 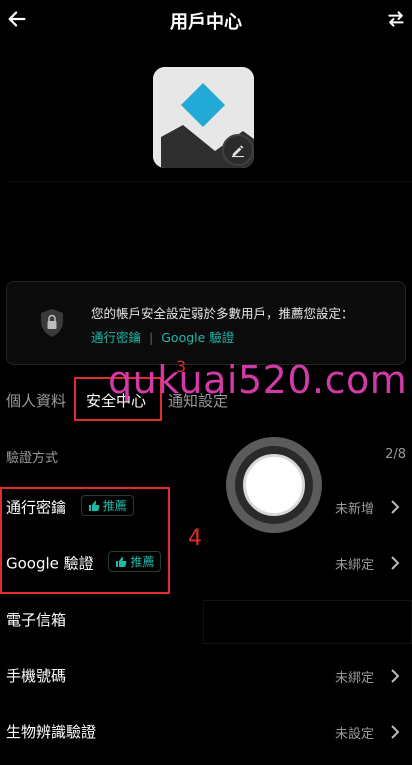 I want to click on security-notice: 您的帳戶安全設定弱於多數用戶，推薦您設定： 通行密鑰 | Google 驗證, so click(x=206, y=323).